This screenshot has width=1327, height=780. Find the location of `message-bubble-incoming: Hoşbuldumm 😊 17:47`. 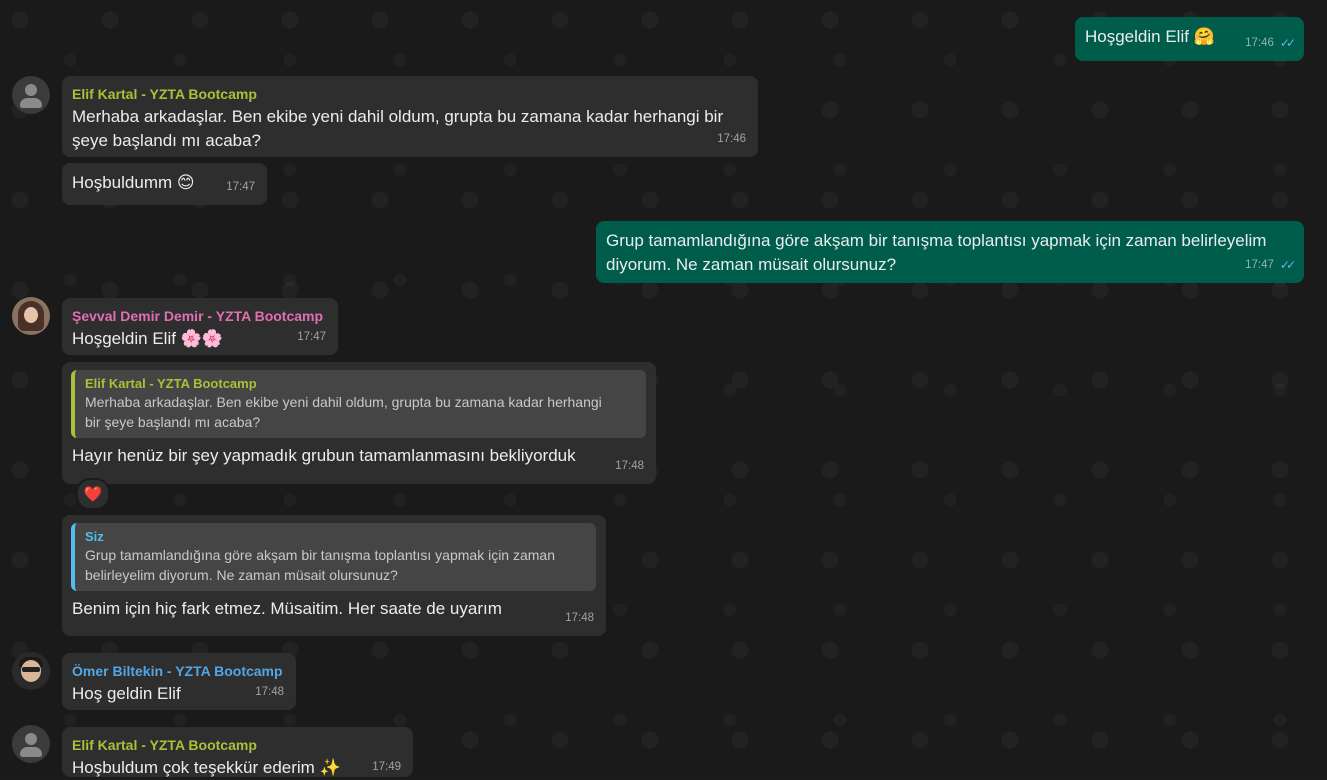

message-bubble-incoming: Hoşbuldumm 😊 17:47 is located at coordinates (164, 184).